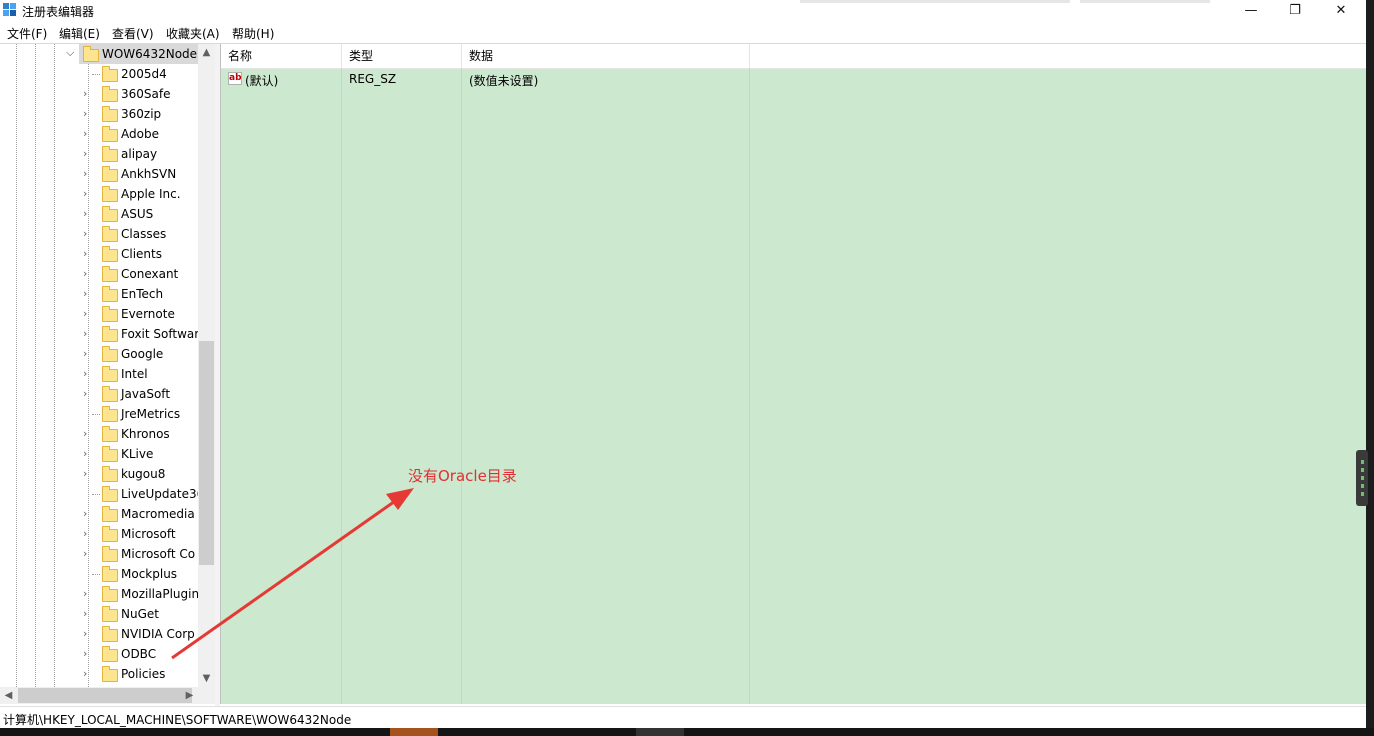 The width and height of the screenshot is (1374, 736). What do you see at coordinates (100, 374) in the screenshot?
I see `tree-item: › Intel` at bounding box center [100, 374].